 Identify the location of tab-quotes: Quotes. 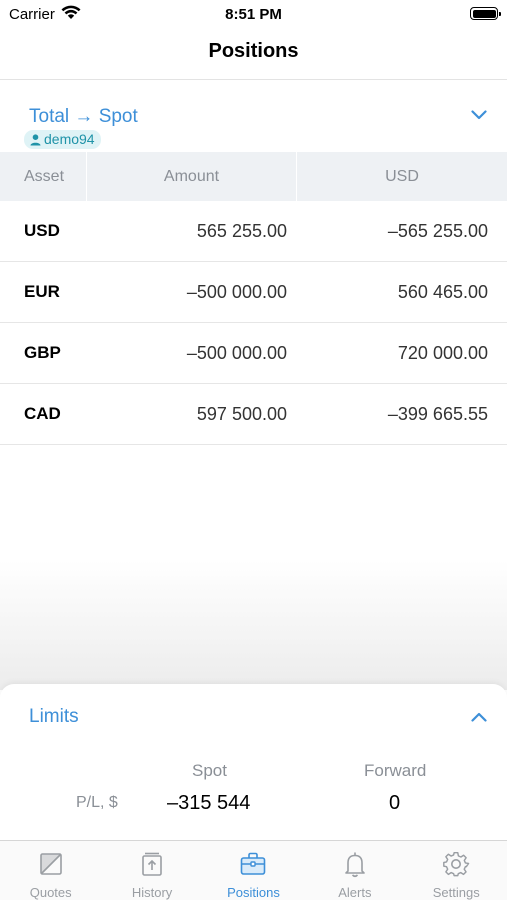
(50, 870).